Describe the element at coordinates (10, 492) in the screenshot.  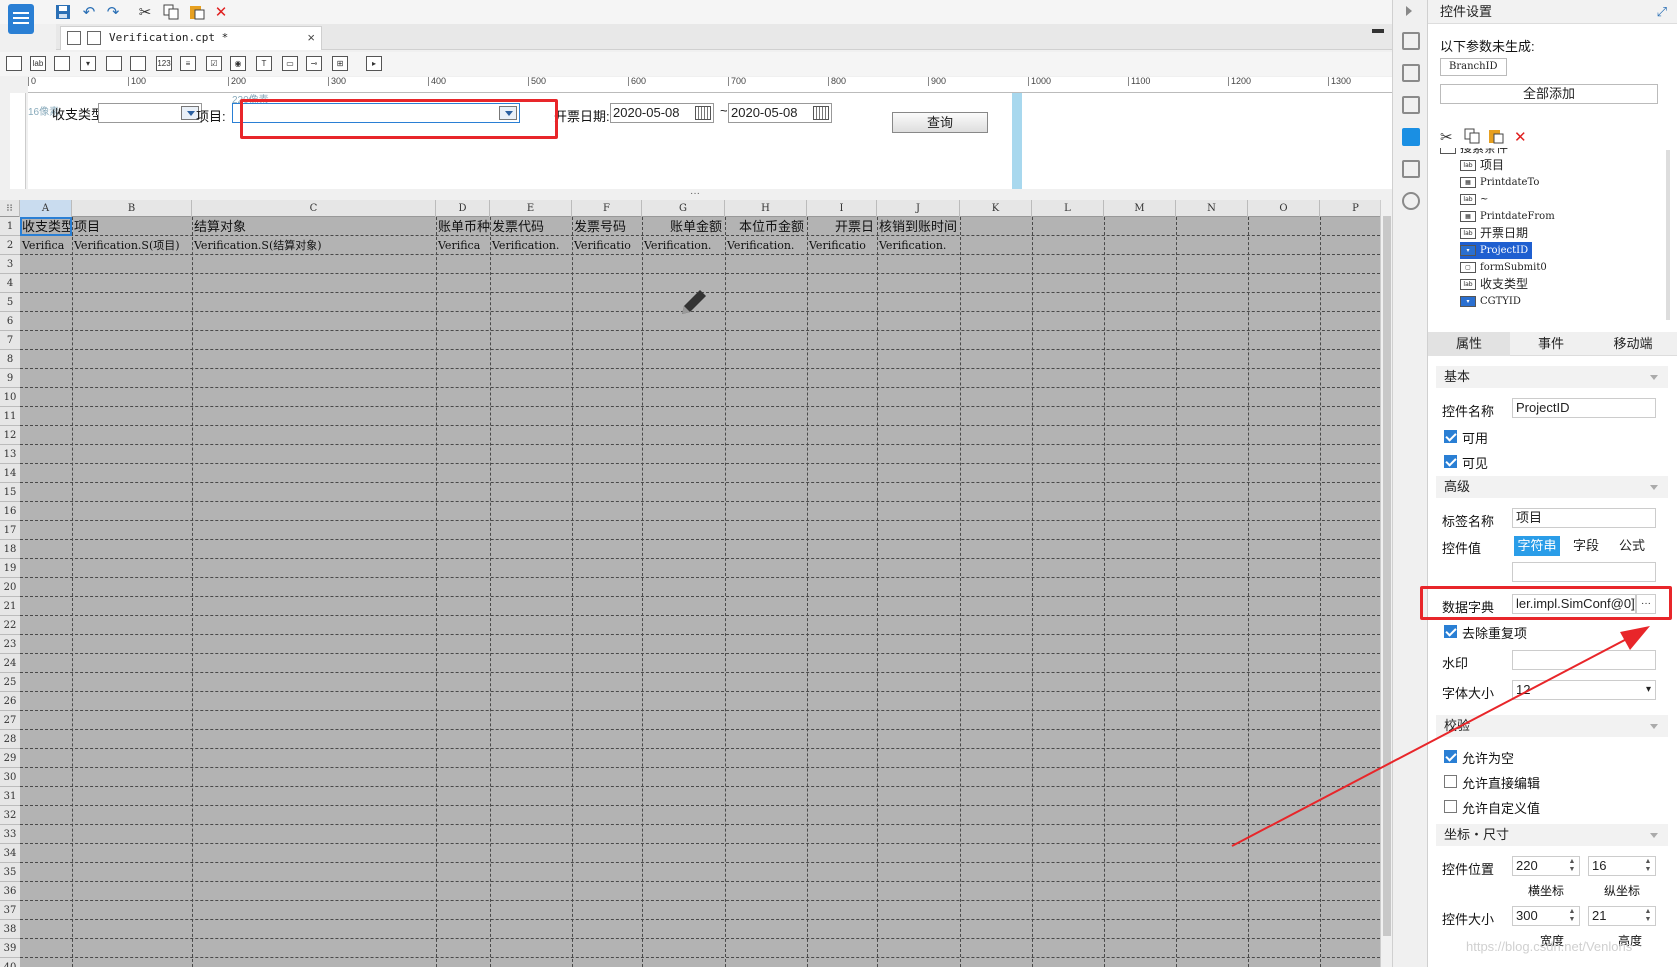
I see `row-header-cell: 15` at that location.